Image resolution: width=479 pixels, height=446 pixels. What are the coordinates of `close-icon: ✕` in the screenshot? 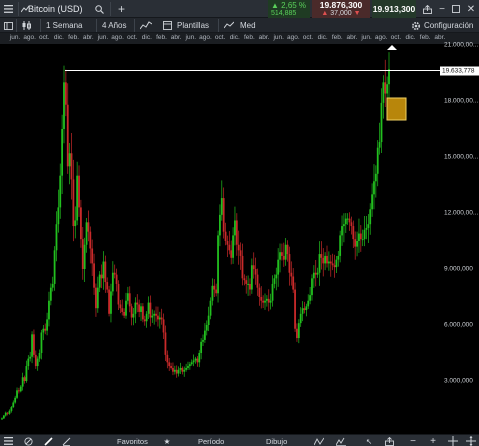 It's located at (471, 9).